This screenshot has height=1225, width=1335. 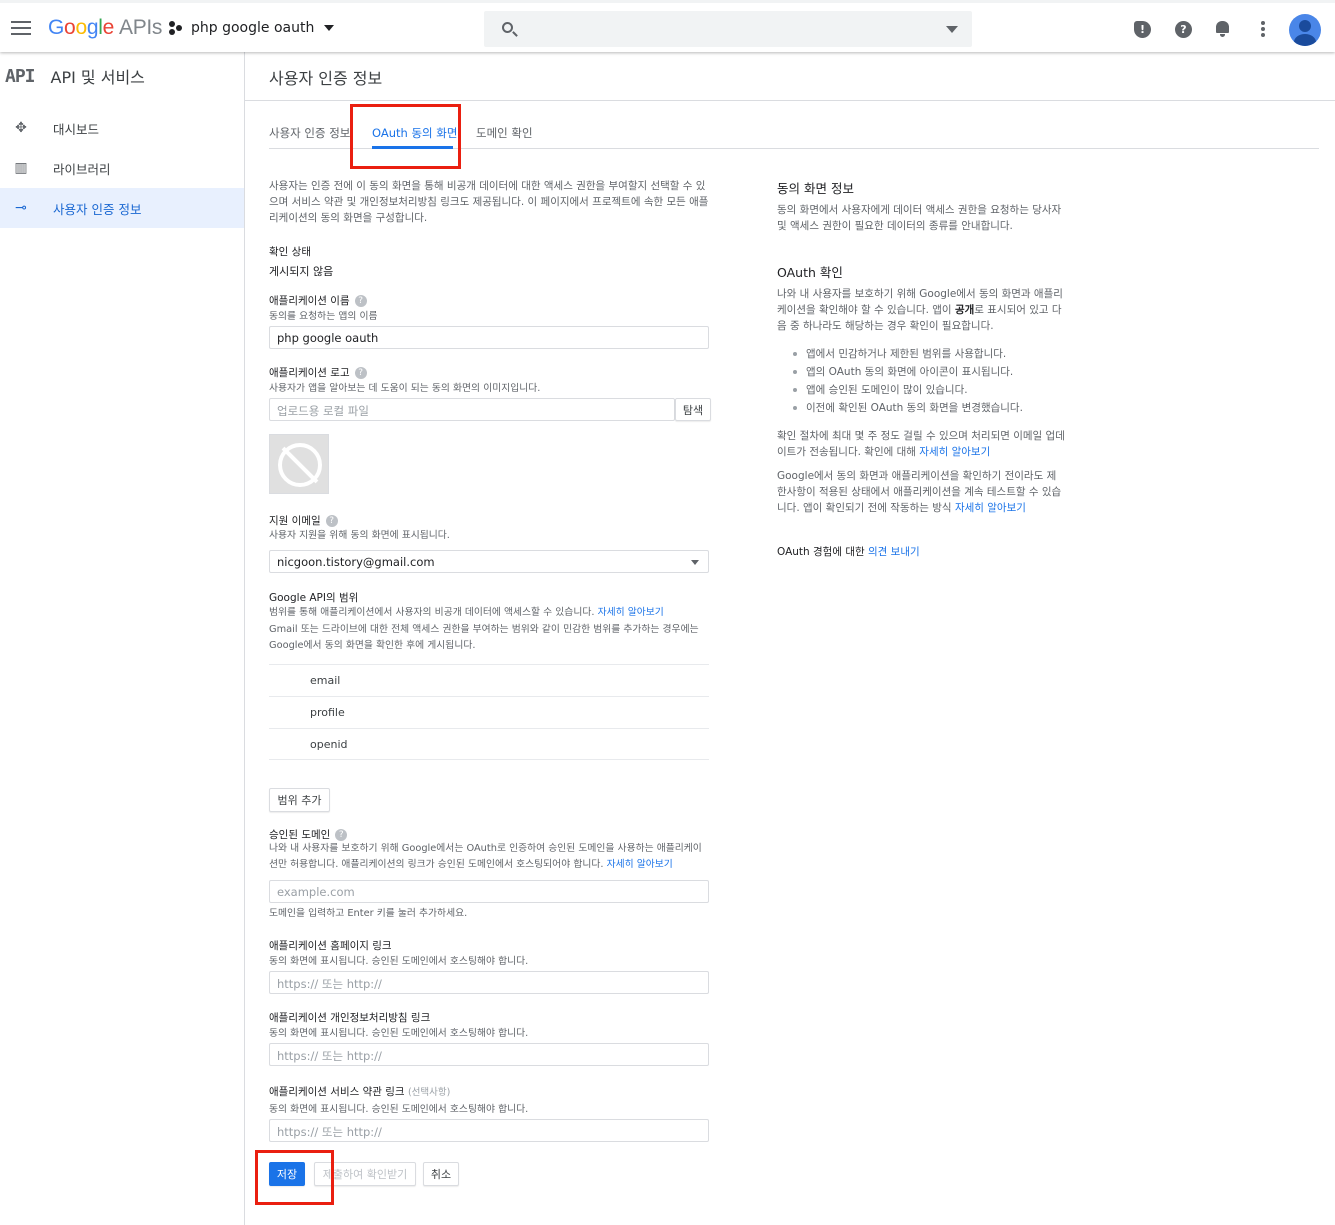 I want to click on scope-row: profile, so click(x=489, y=712).